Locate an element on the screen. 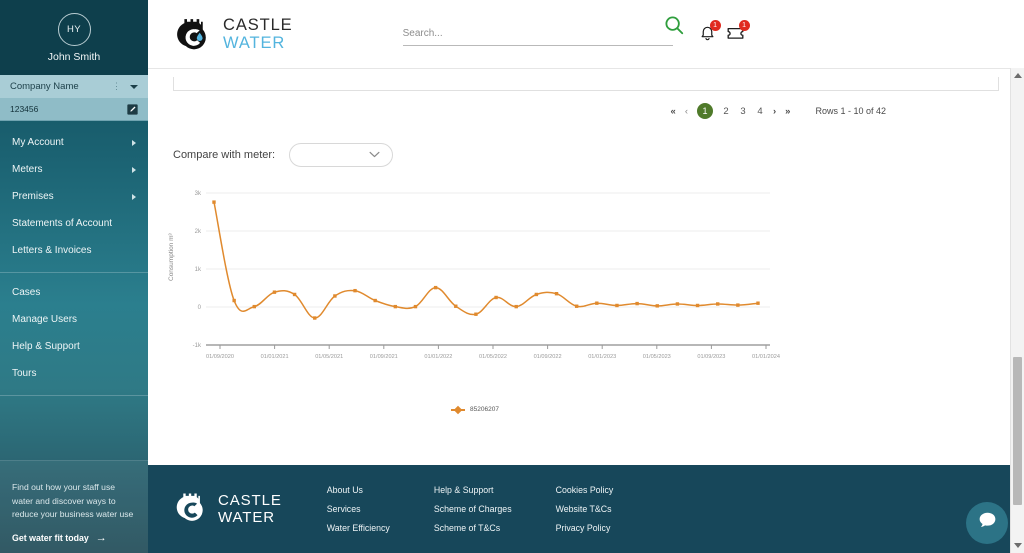 This screenshot has height=553, width=1024. footer-link-water-efficiency: Water Efficiency is located at coordinates (358, 528).